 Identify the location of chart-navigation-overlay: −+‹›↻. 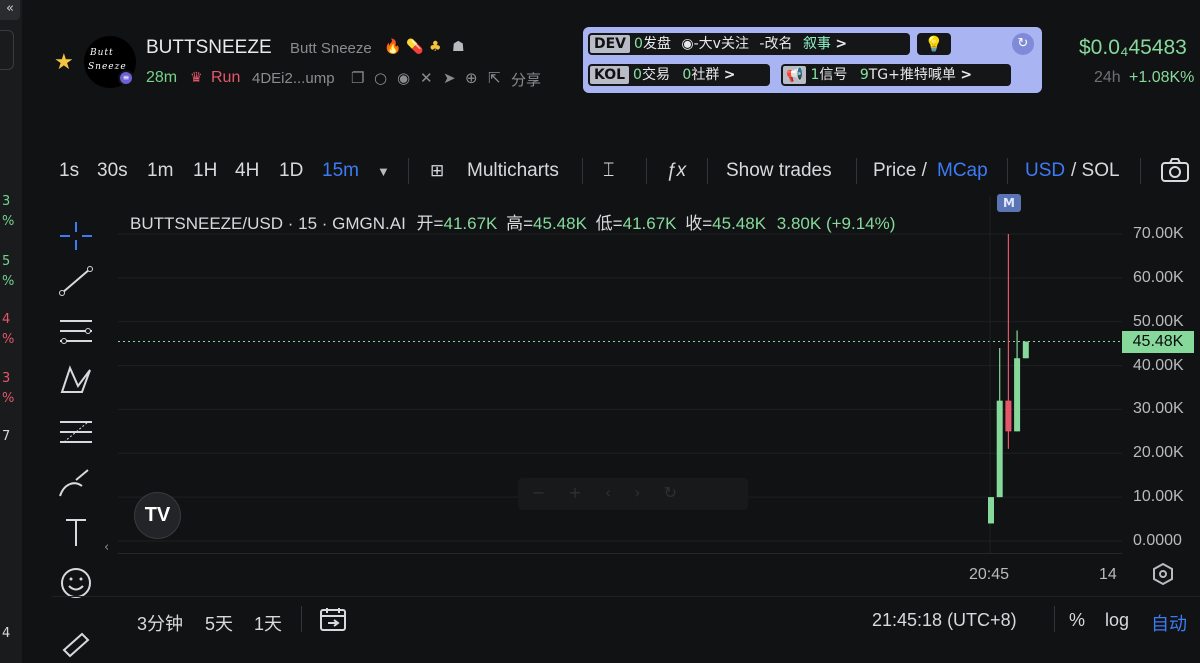
(633, 494).